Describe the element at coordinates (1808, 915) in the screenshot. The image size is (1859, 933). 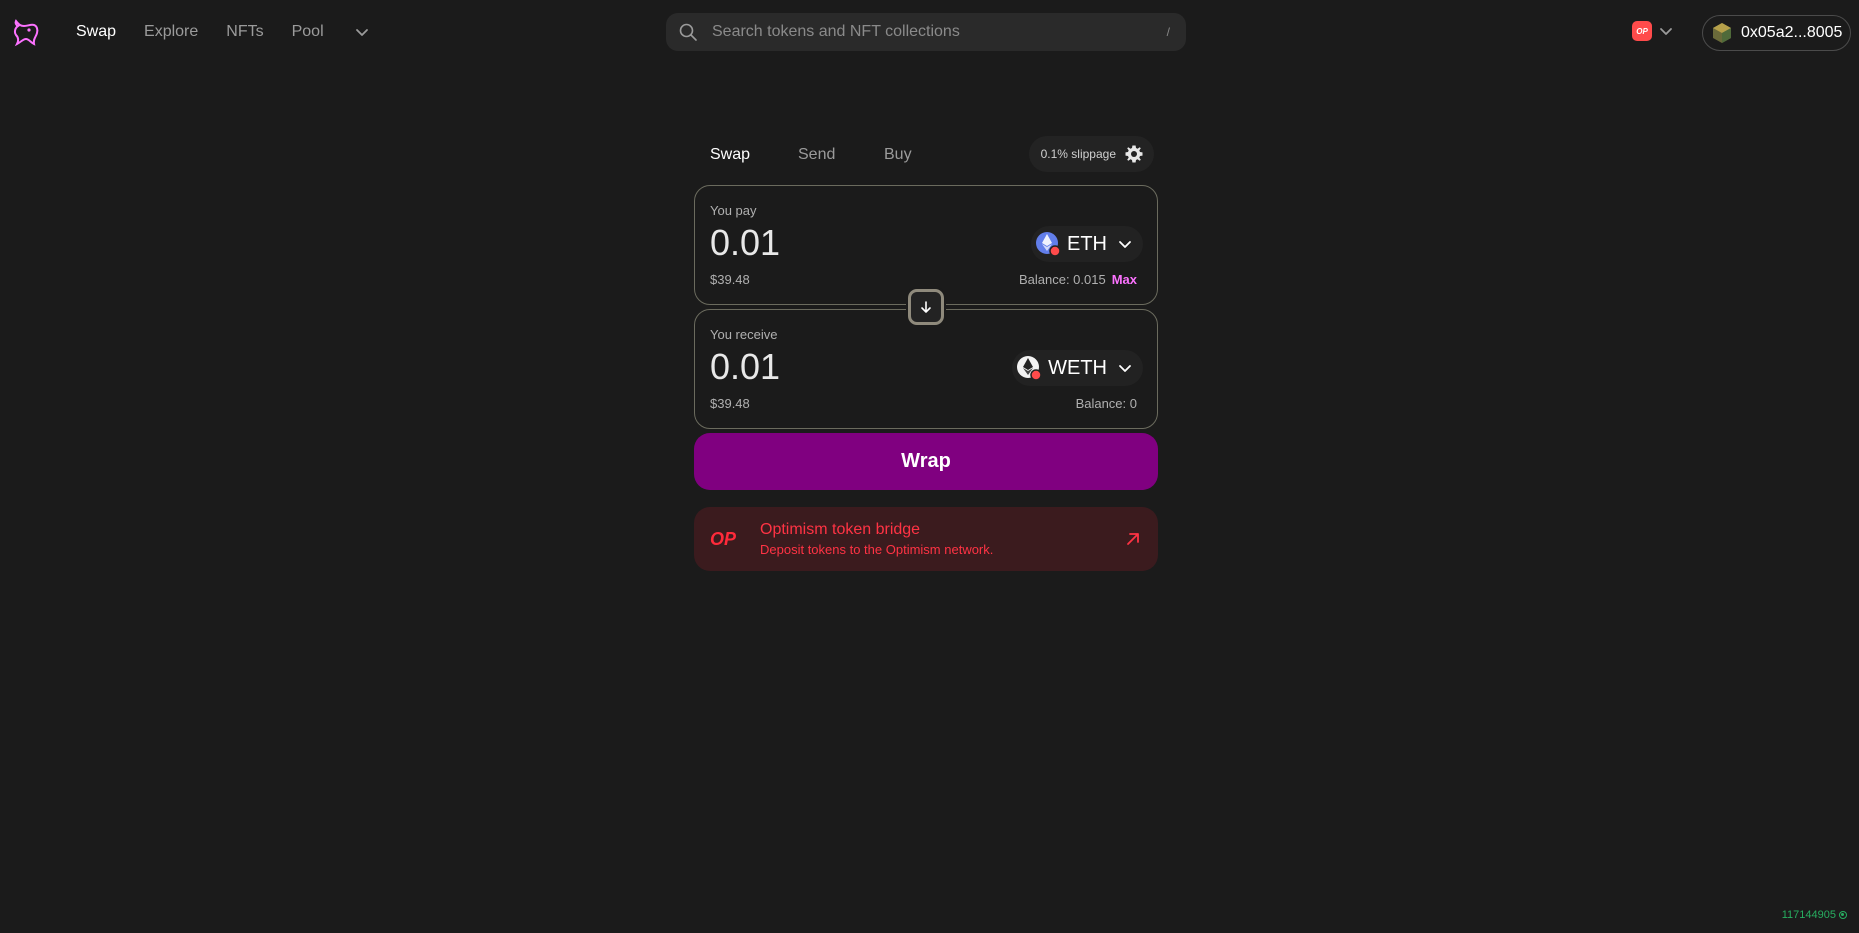
I see `block-number: 117144905` at that location.